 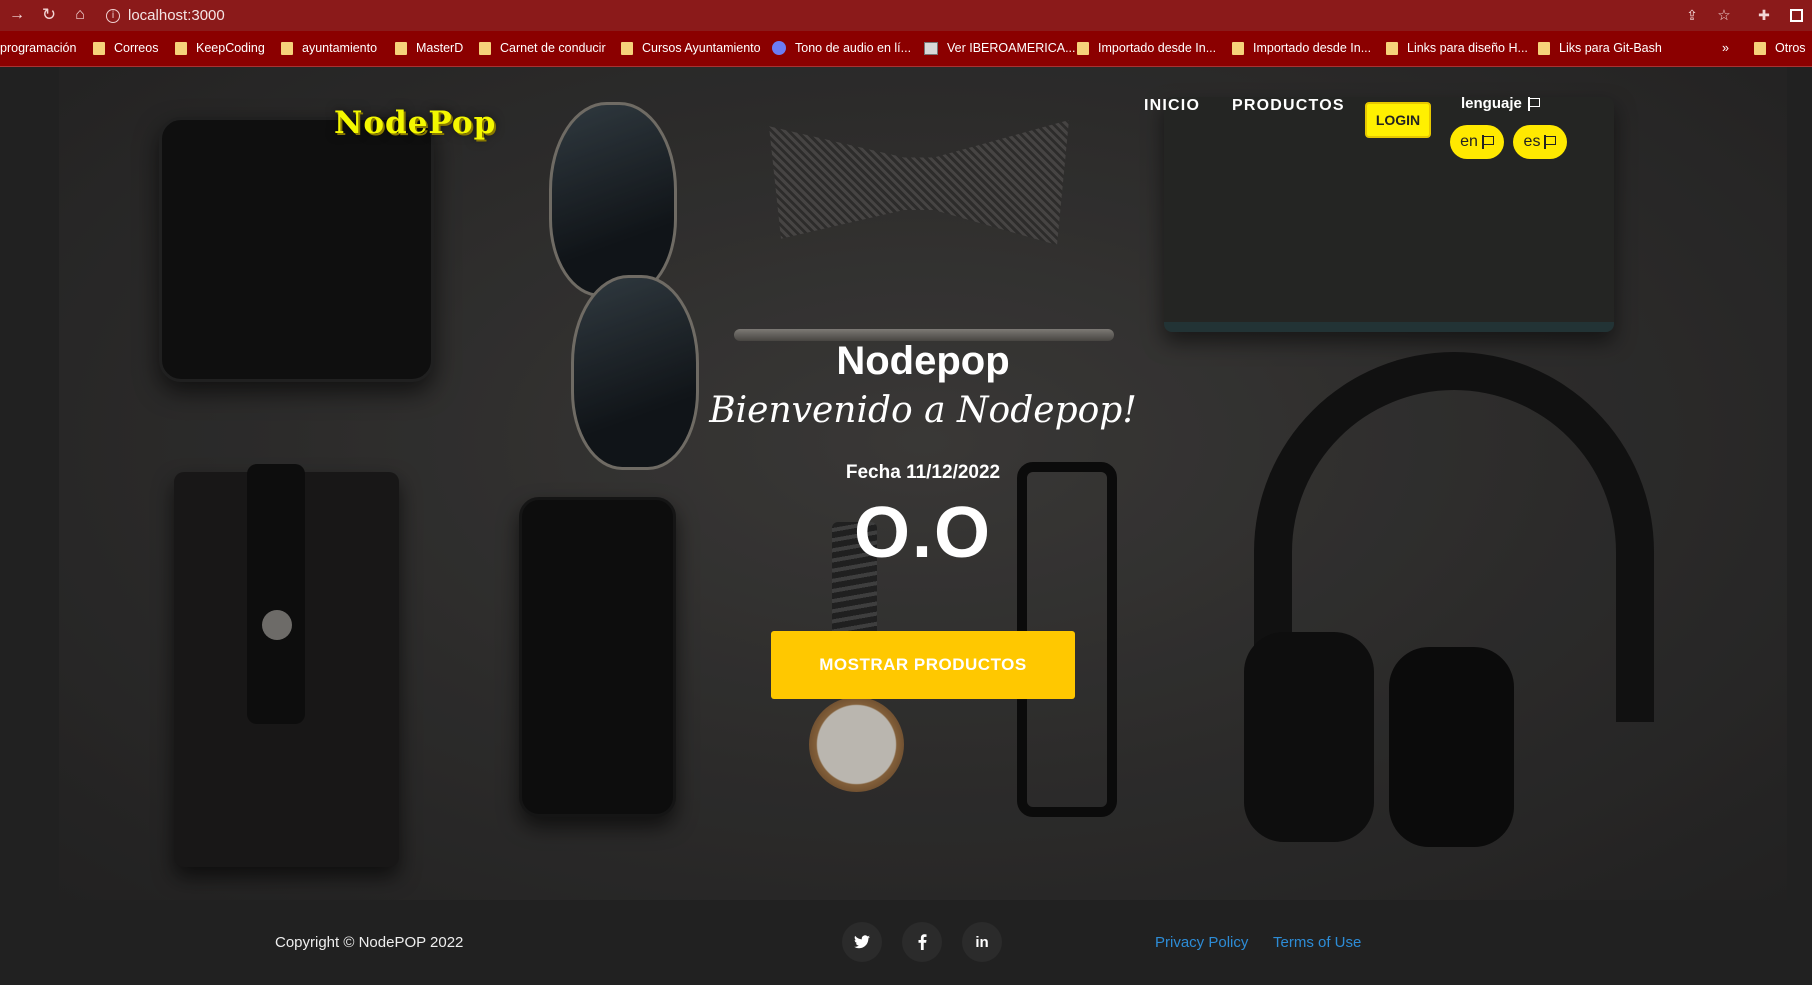 What do you see at coordinates (906, 15) in the screenshot?
I see `browser-toolbar: → ↻ ⌂ i localhost:3000 ⇪ ☆ ✚` at bounding box center [906, 15].